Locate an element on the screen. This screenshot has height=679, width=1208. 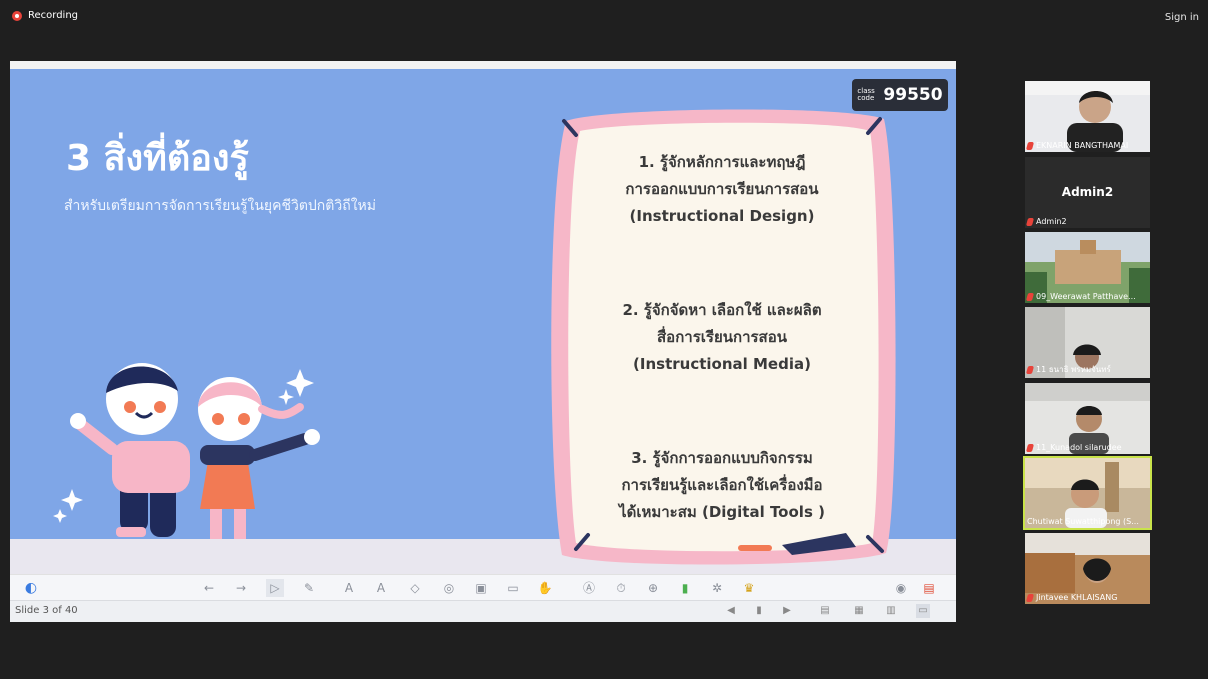
participant-tile: 11 ธนาธิ พรหมจันทร์ is located at coordinates (1087, 342).